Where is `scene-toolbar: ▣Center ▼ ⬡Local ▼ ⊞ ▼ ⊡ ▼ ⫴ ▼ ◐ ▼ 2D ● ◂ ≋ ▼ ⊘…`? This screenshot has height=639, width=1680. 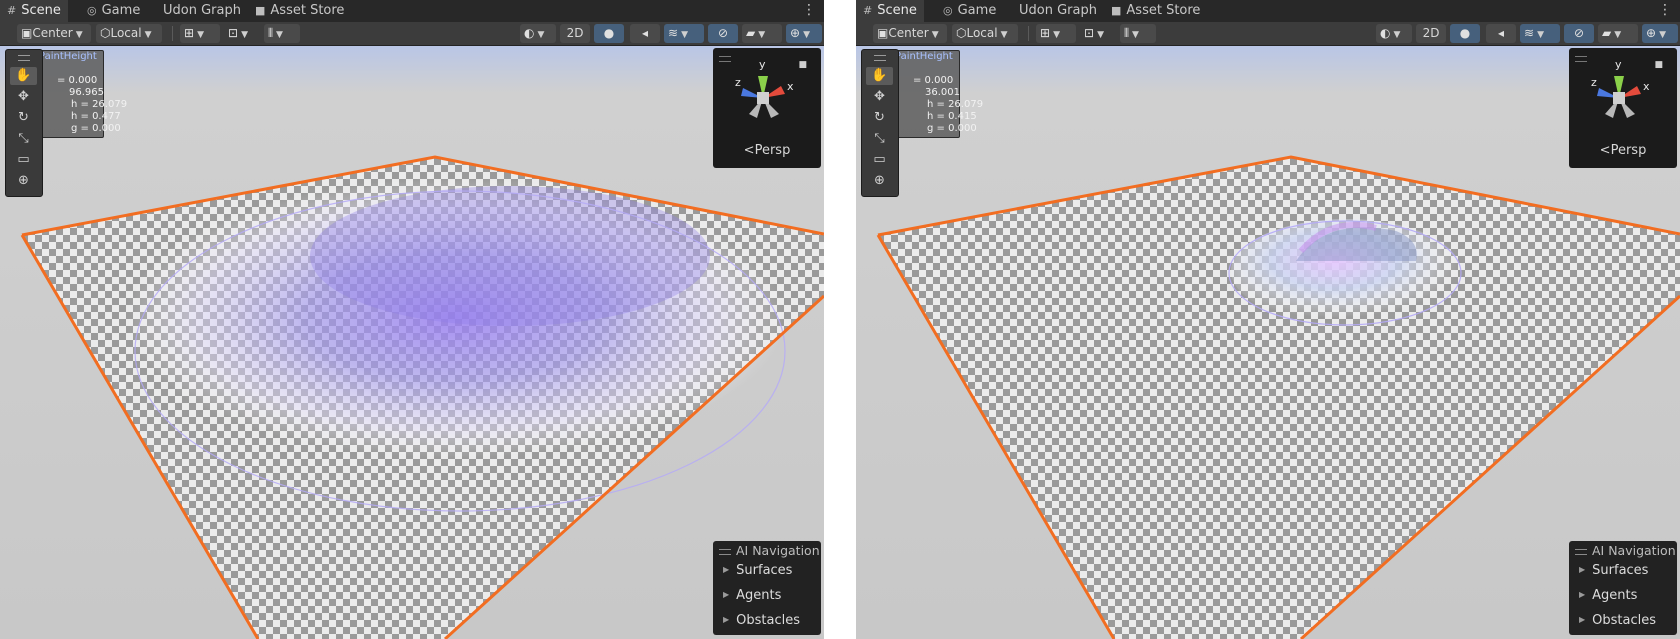 scene-toolbar: ▣Center ▼ ⬡Local ▼ ⊞ ▼ ⊡ ▼ ⫴ ▼ ◐ ▼ 2D ● ◂ ≋ ▼ ⊘… is located at coordinates (1268, 34).